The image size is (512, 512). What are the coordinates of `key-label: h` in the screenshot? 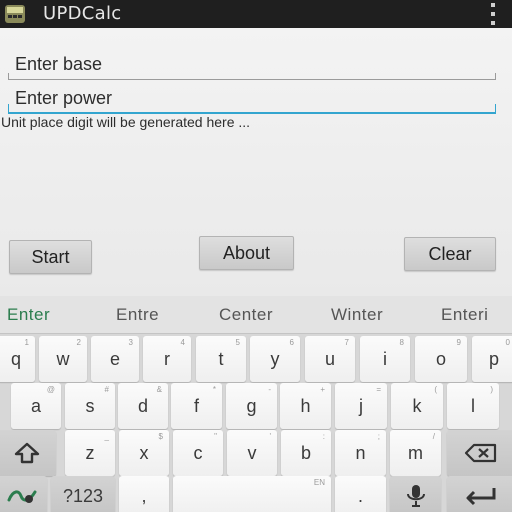 It's located at (305, 405).